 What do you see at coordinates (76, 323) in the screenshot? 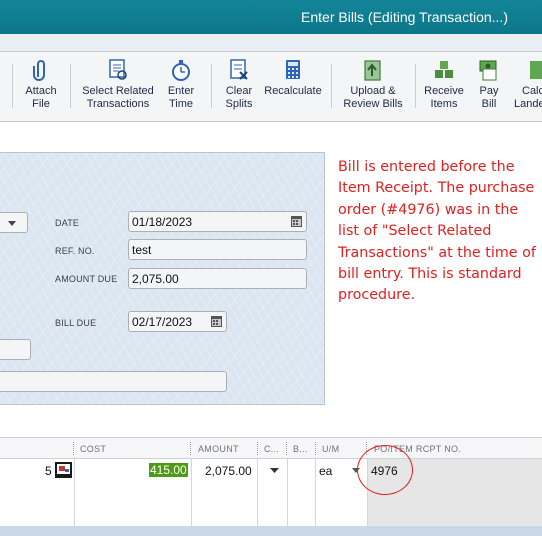
I see `bill-due-label: BILL DUE` at bounding box center [76, 323].